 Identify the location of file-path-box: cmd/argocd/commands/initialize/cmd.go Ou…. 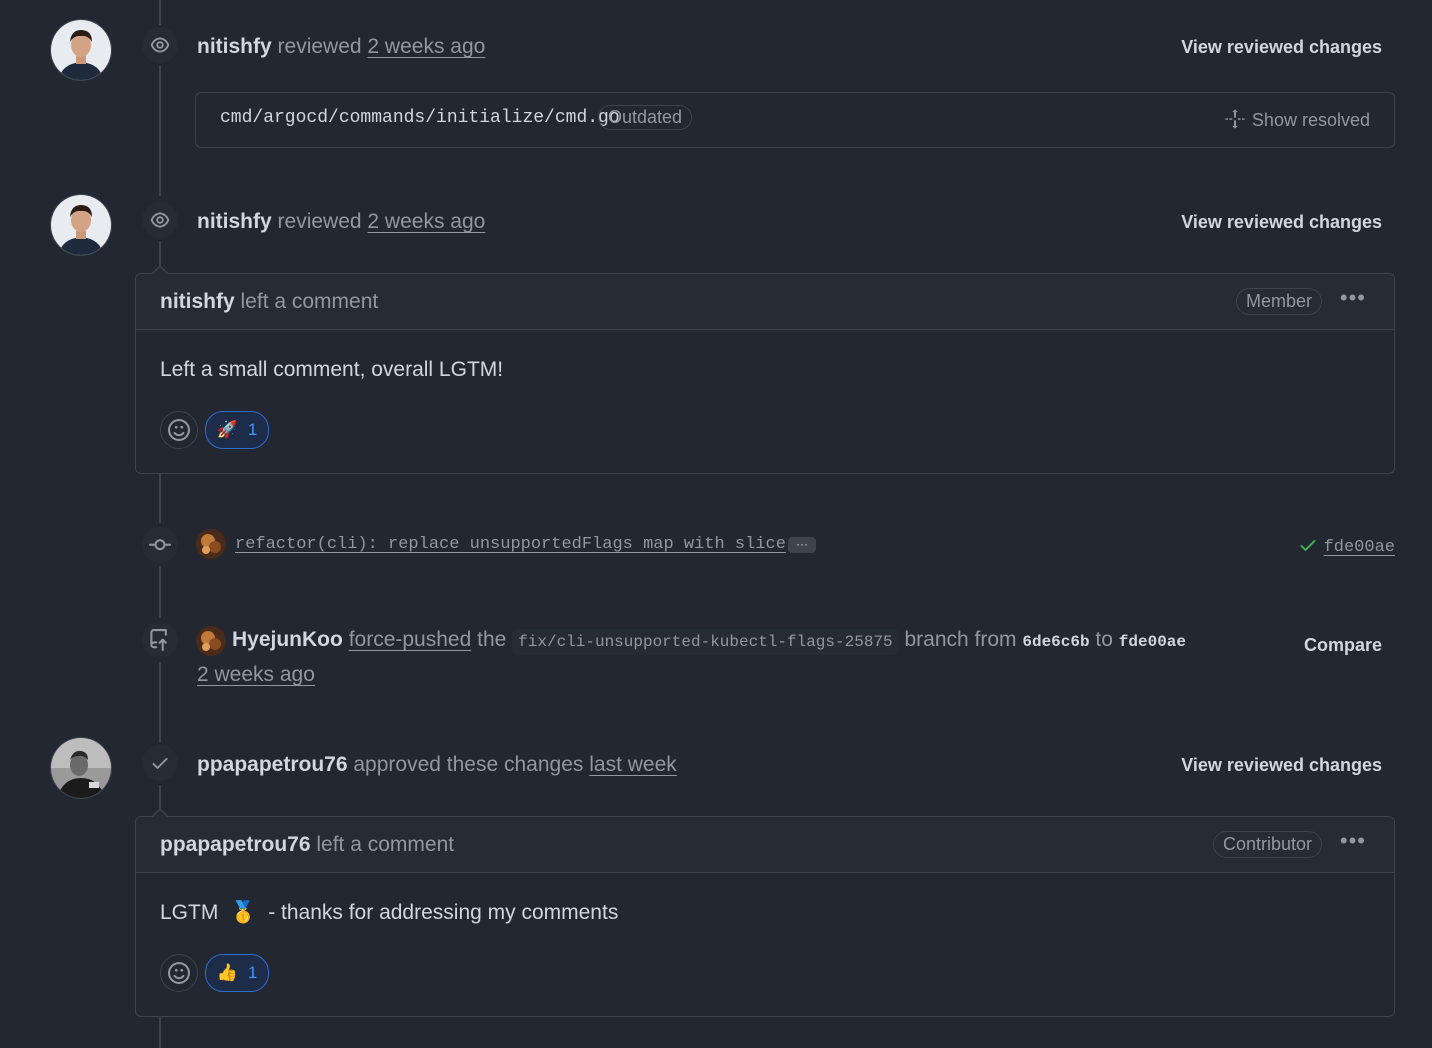
(795, 120).